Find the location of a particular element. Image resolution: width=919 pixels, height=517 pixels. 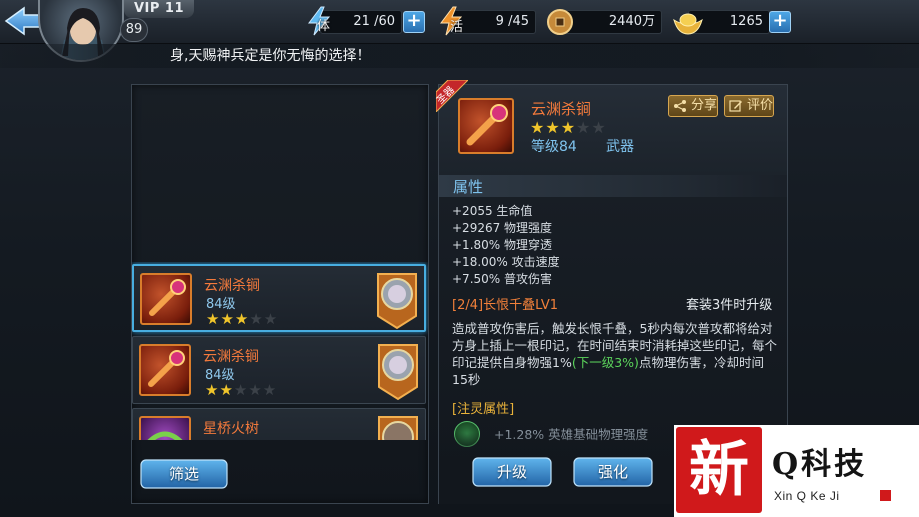

enhance-button-label: 强化 is located at coordinates (612, 472).